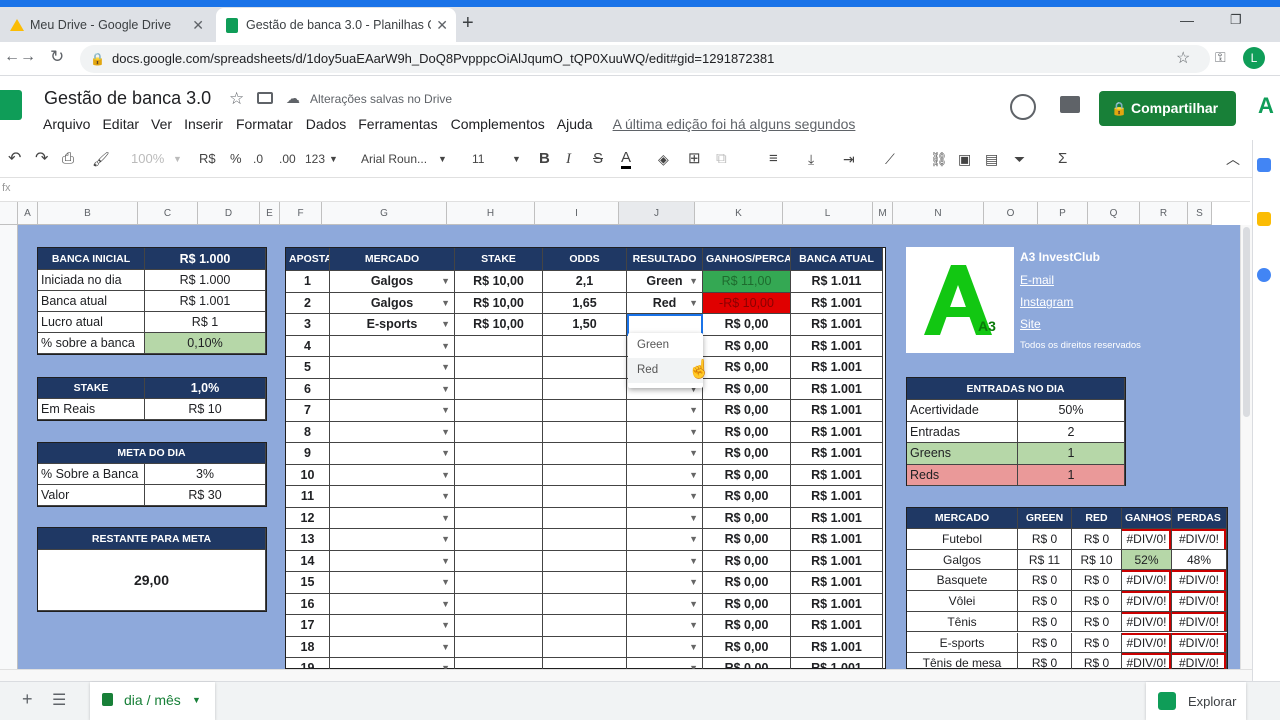 This screenshot has height=720, width=1280. Describe the element at coordinates (205, 495) in the screenshot. I see `meta-value: R$ 30` at that location.